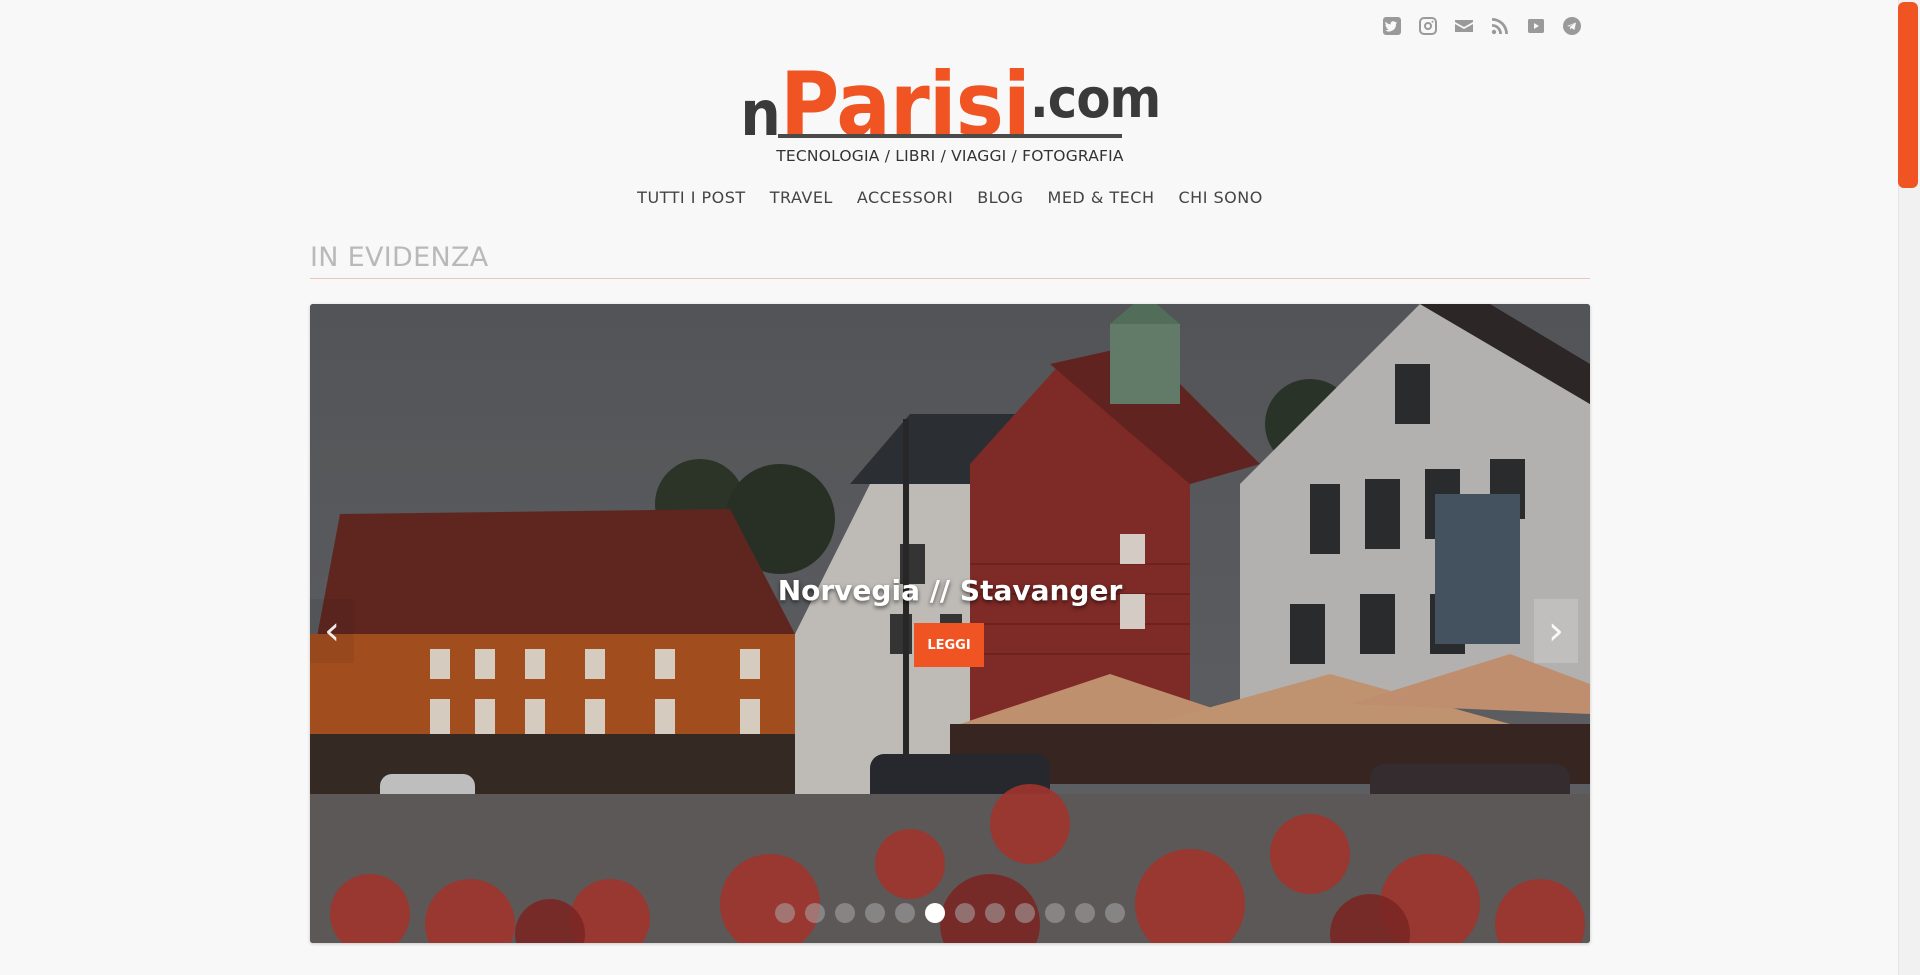  What do you see at coordinates (801, 197) in the screenshot?
I see `nav-item-travel: TRAVEL` at bounding box center [801, 197].